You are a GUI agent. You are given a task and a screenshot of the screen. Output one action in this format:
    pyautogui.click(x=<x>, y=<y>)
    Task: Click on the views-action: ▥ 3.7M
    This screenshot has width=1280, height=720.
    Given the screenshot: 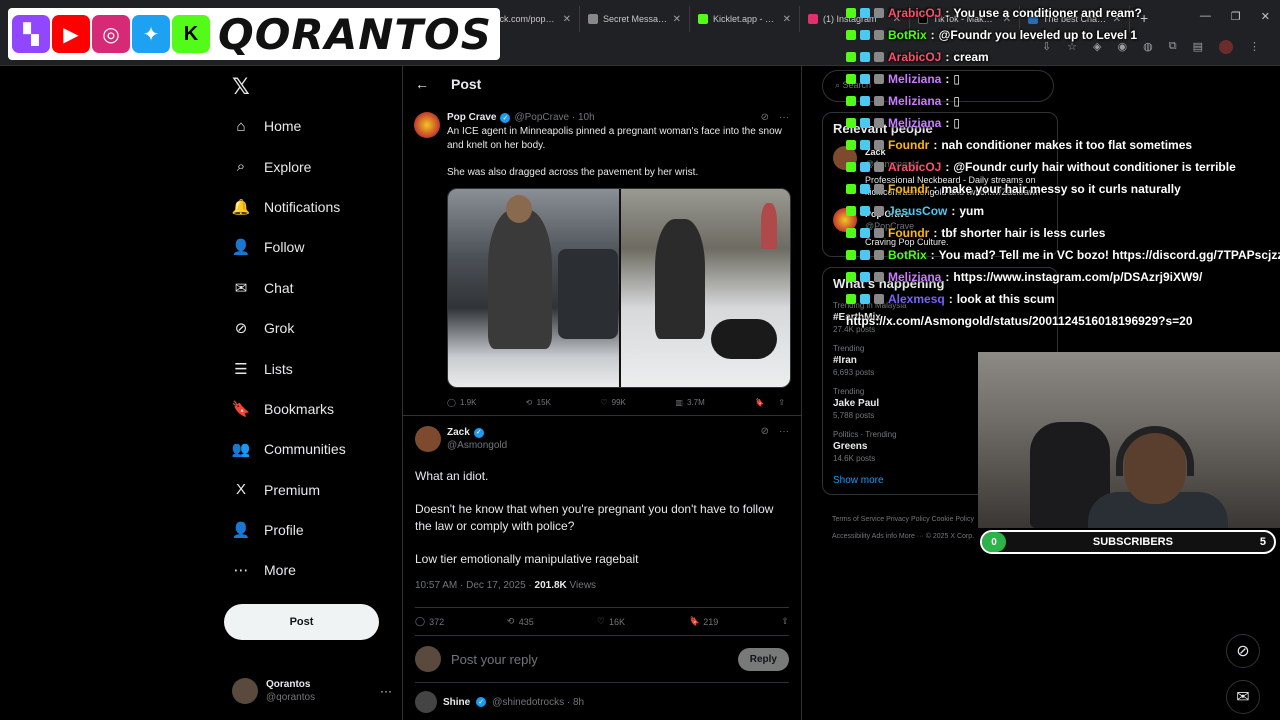 What is the action you would take?
    pyautogui.click(x=689, y=402)
    